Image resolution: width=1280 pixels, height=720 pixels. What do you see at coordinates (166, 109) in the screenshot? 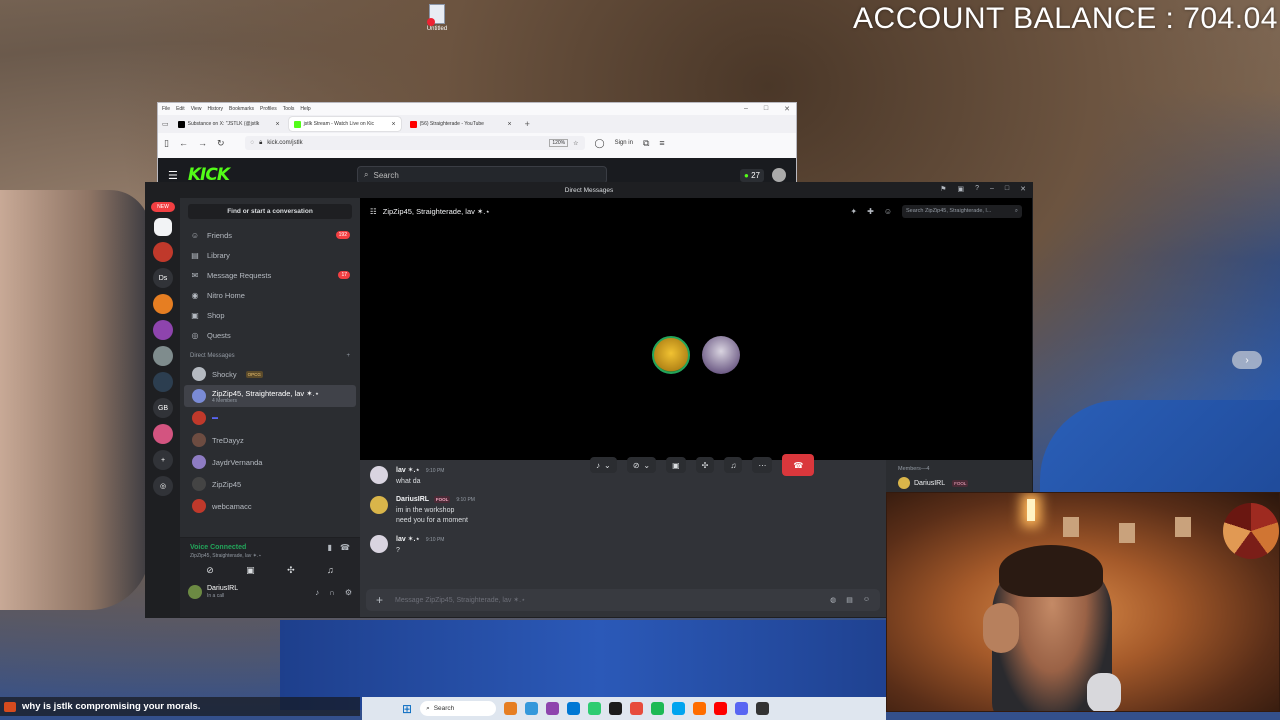
I see `menu-file: File` at bounding box center [166, 109].